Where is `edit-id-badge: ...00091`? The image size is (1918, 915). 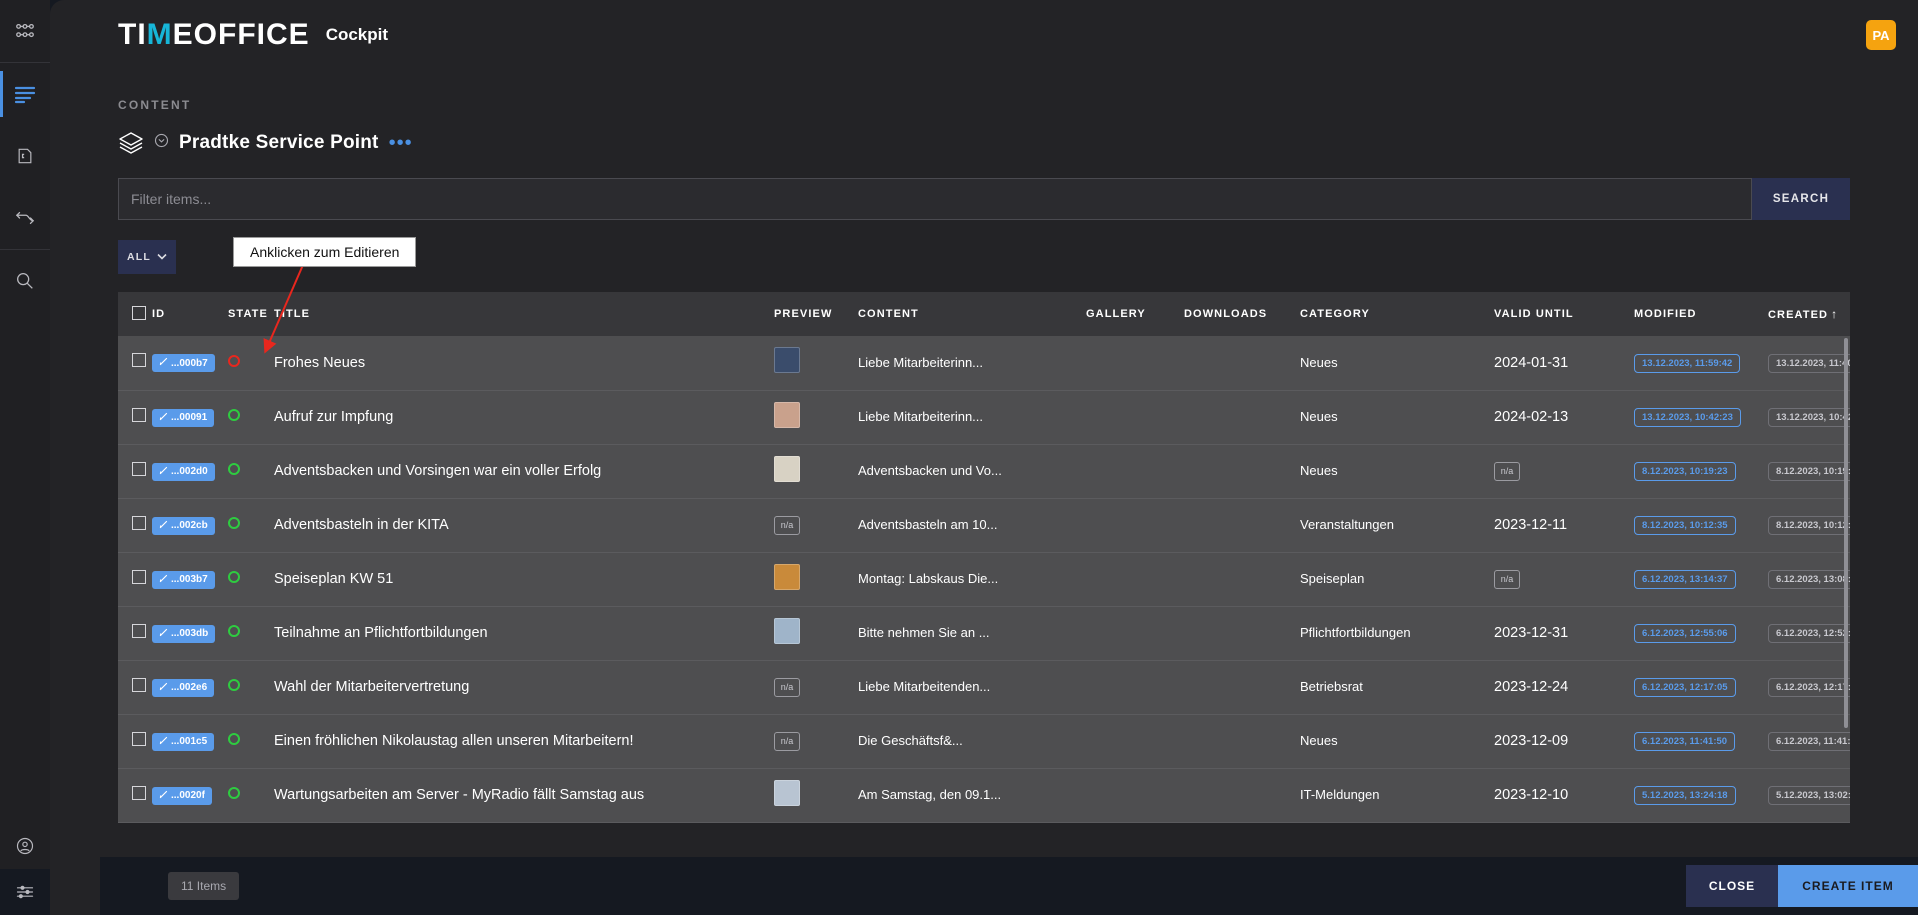 edit-id-badge: ...00091 is located at coordinates (183, 417).